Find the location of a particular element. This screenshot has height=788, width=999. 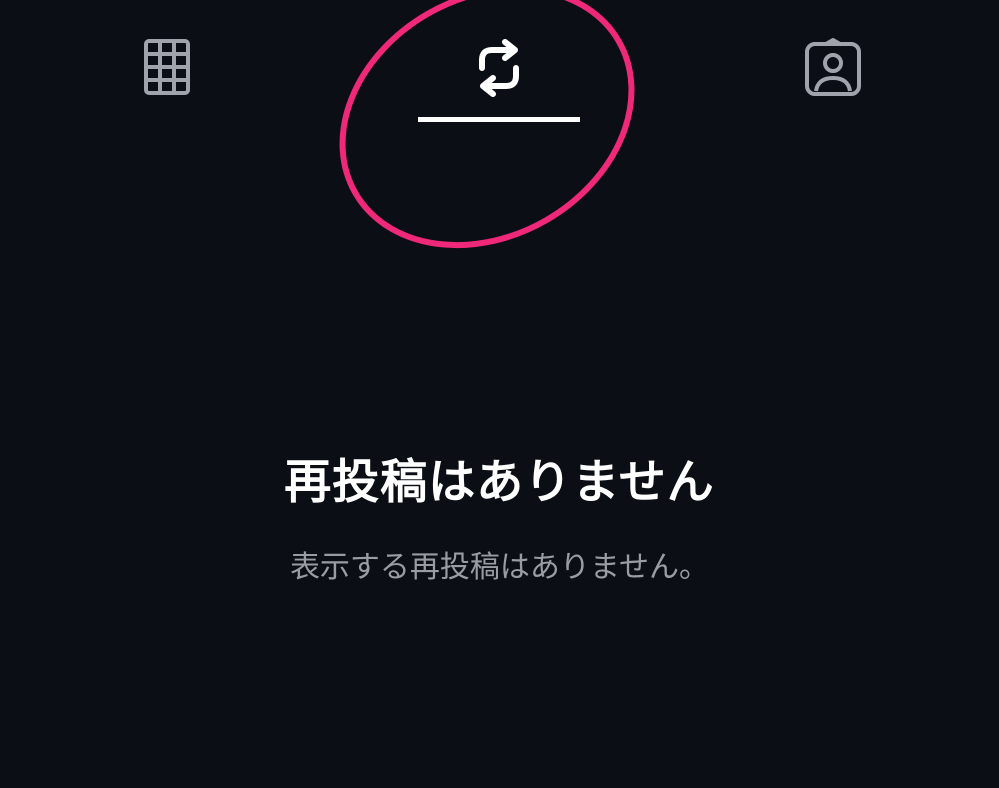

active-tab-indicator is located at coordinates (499, 119).